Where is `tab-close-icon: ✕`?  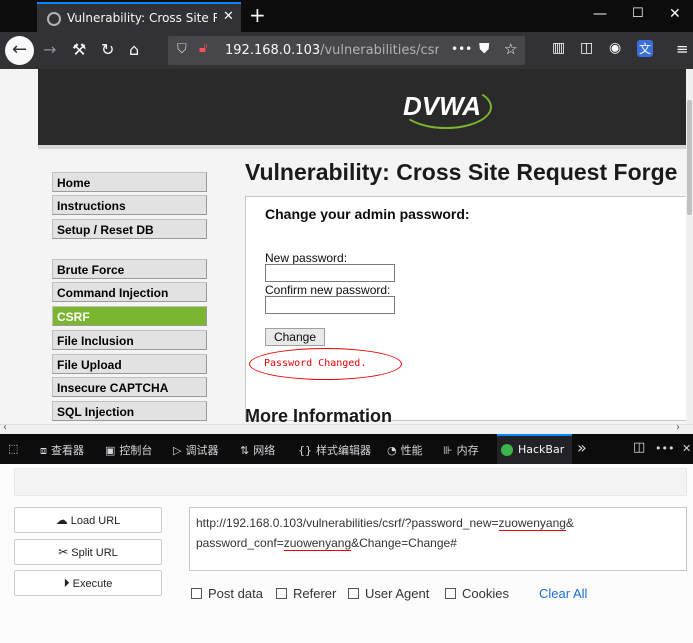
tab-close-icon: ✕ is located at coordinates (228, 16).